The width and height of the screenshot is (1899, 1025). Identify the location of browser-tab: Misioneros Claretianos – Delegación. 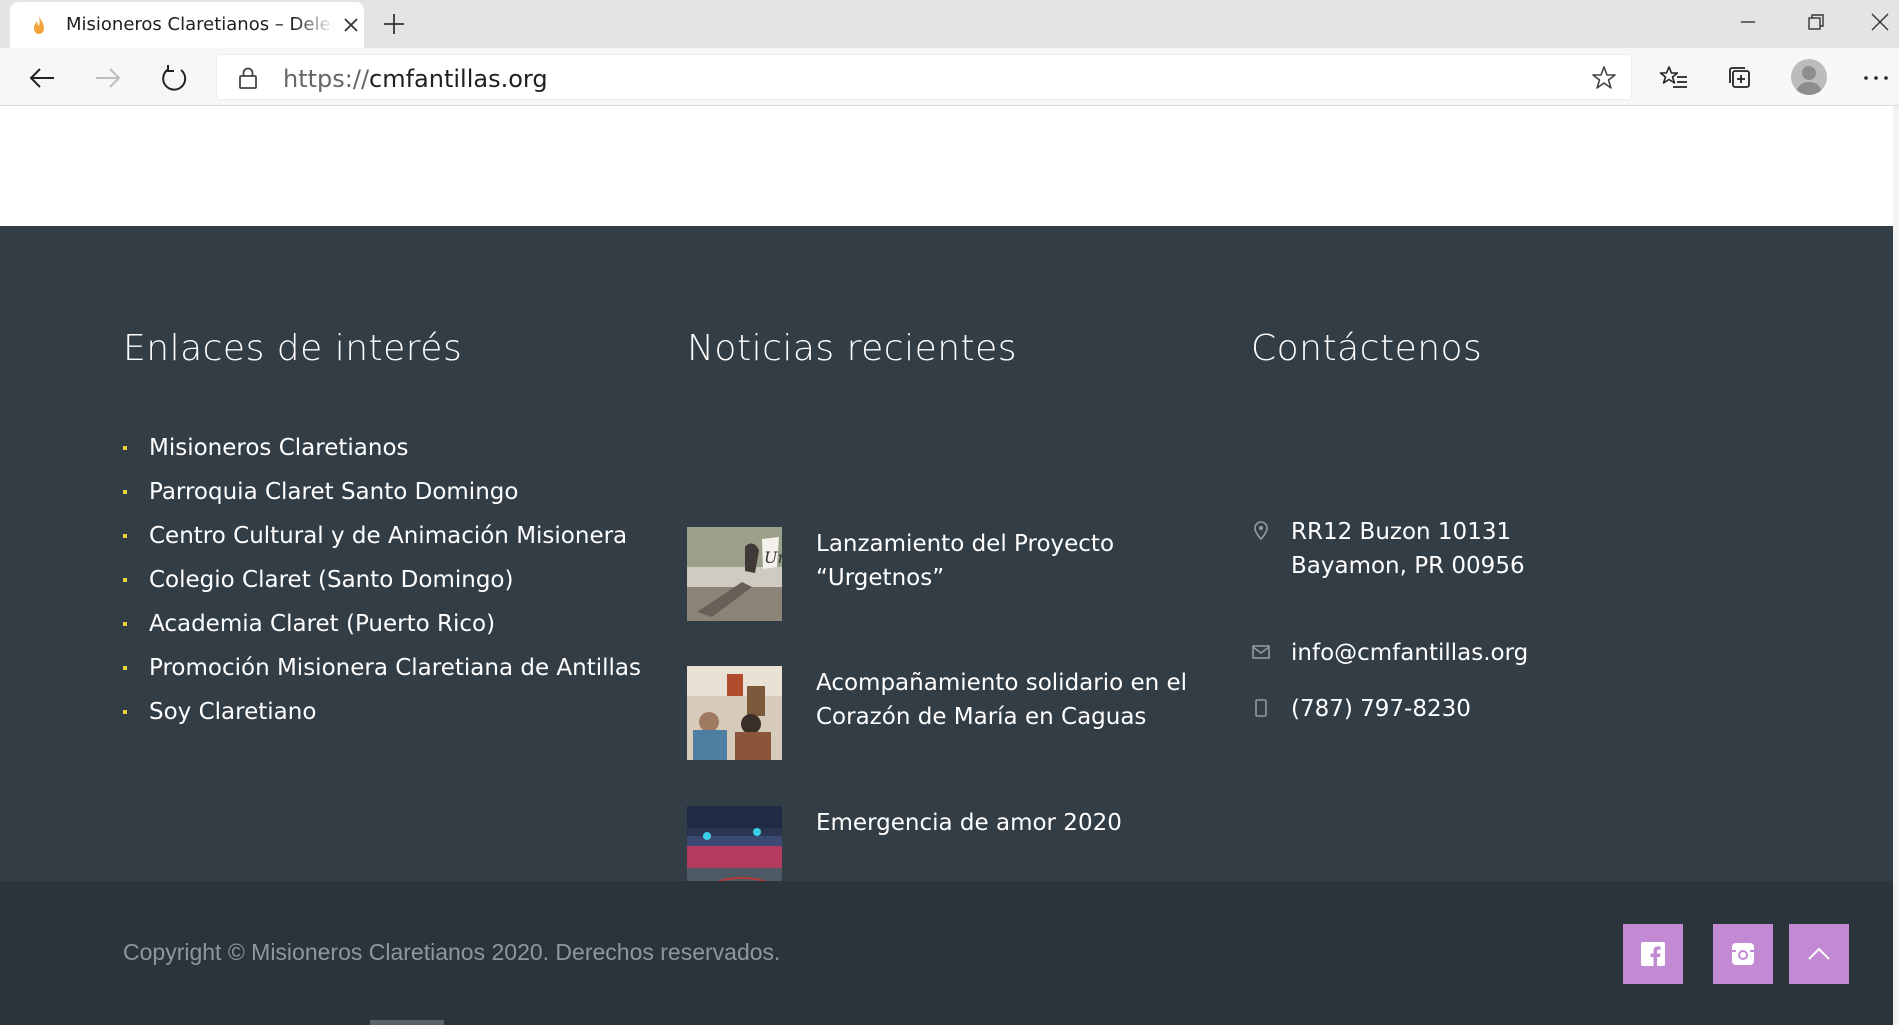
(187, 25).